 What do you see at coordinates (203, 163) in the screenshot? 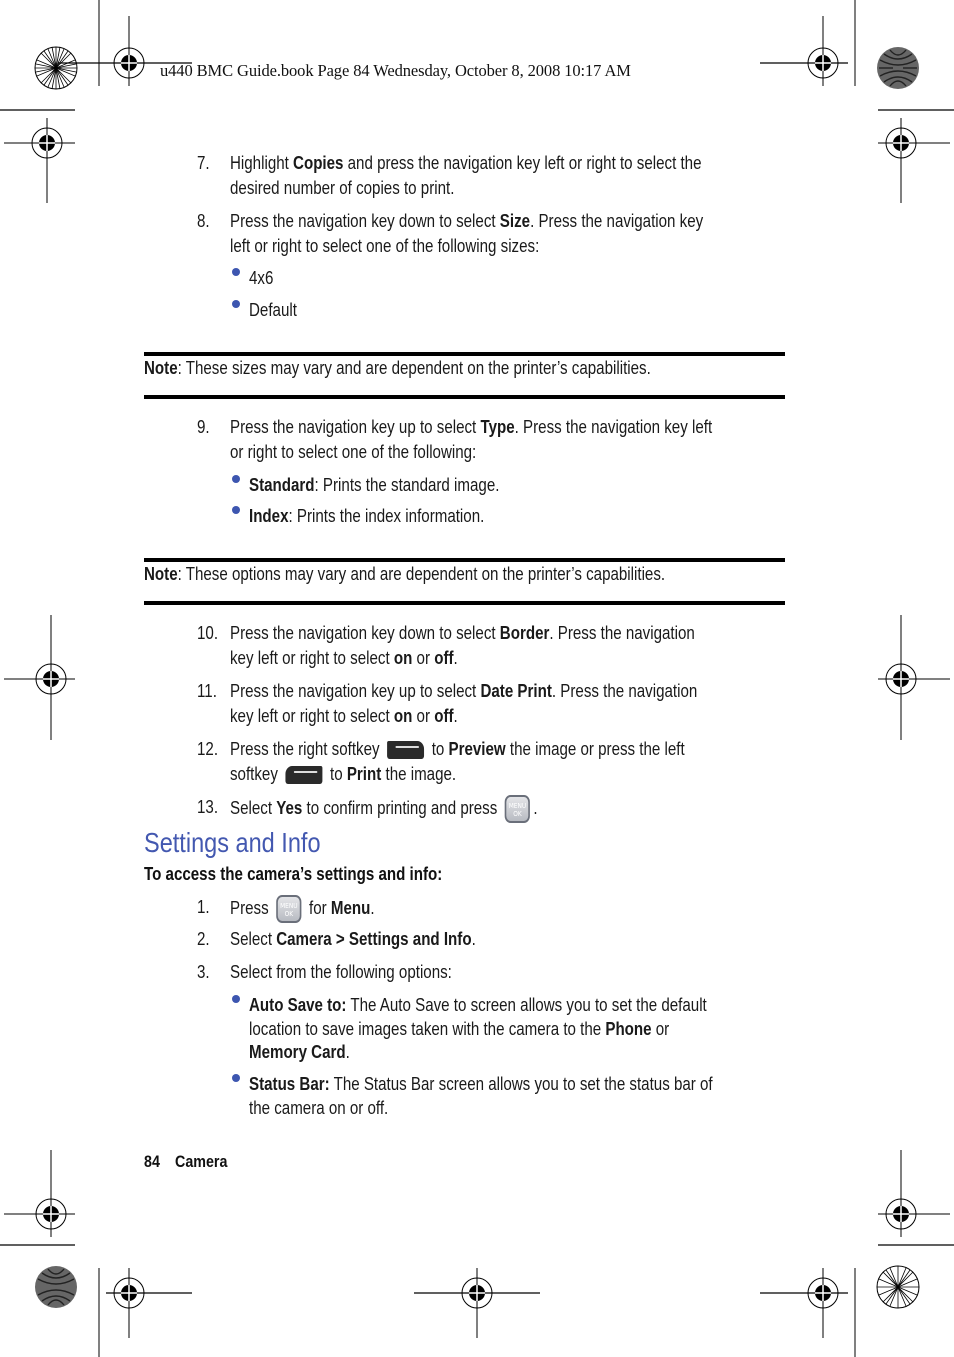
I see `step-number: 7.` at bounding box center [203, 163].